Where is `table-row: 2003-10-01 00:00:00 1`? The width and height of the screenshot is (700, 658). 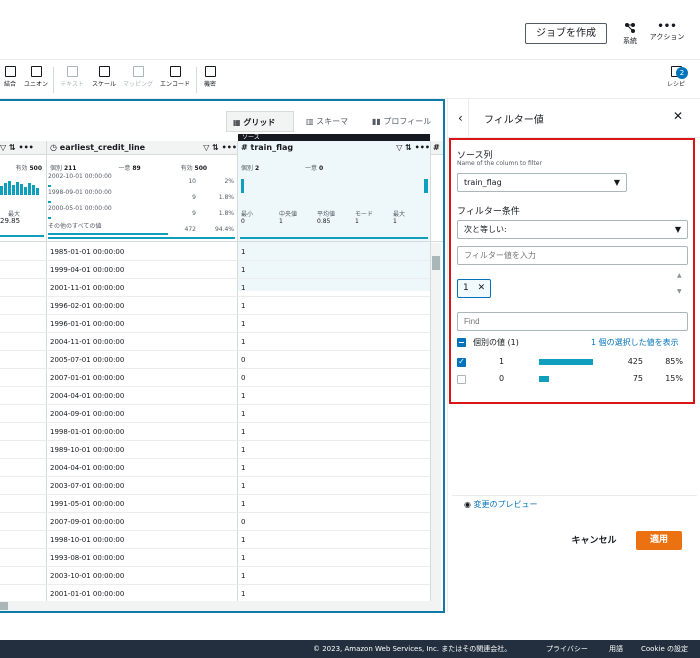
table-row: 2003-10-01 00:00:00 1 is located at coordinates (215, 576).